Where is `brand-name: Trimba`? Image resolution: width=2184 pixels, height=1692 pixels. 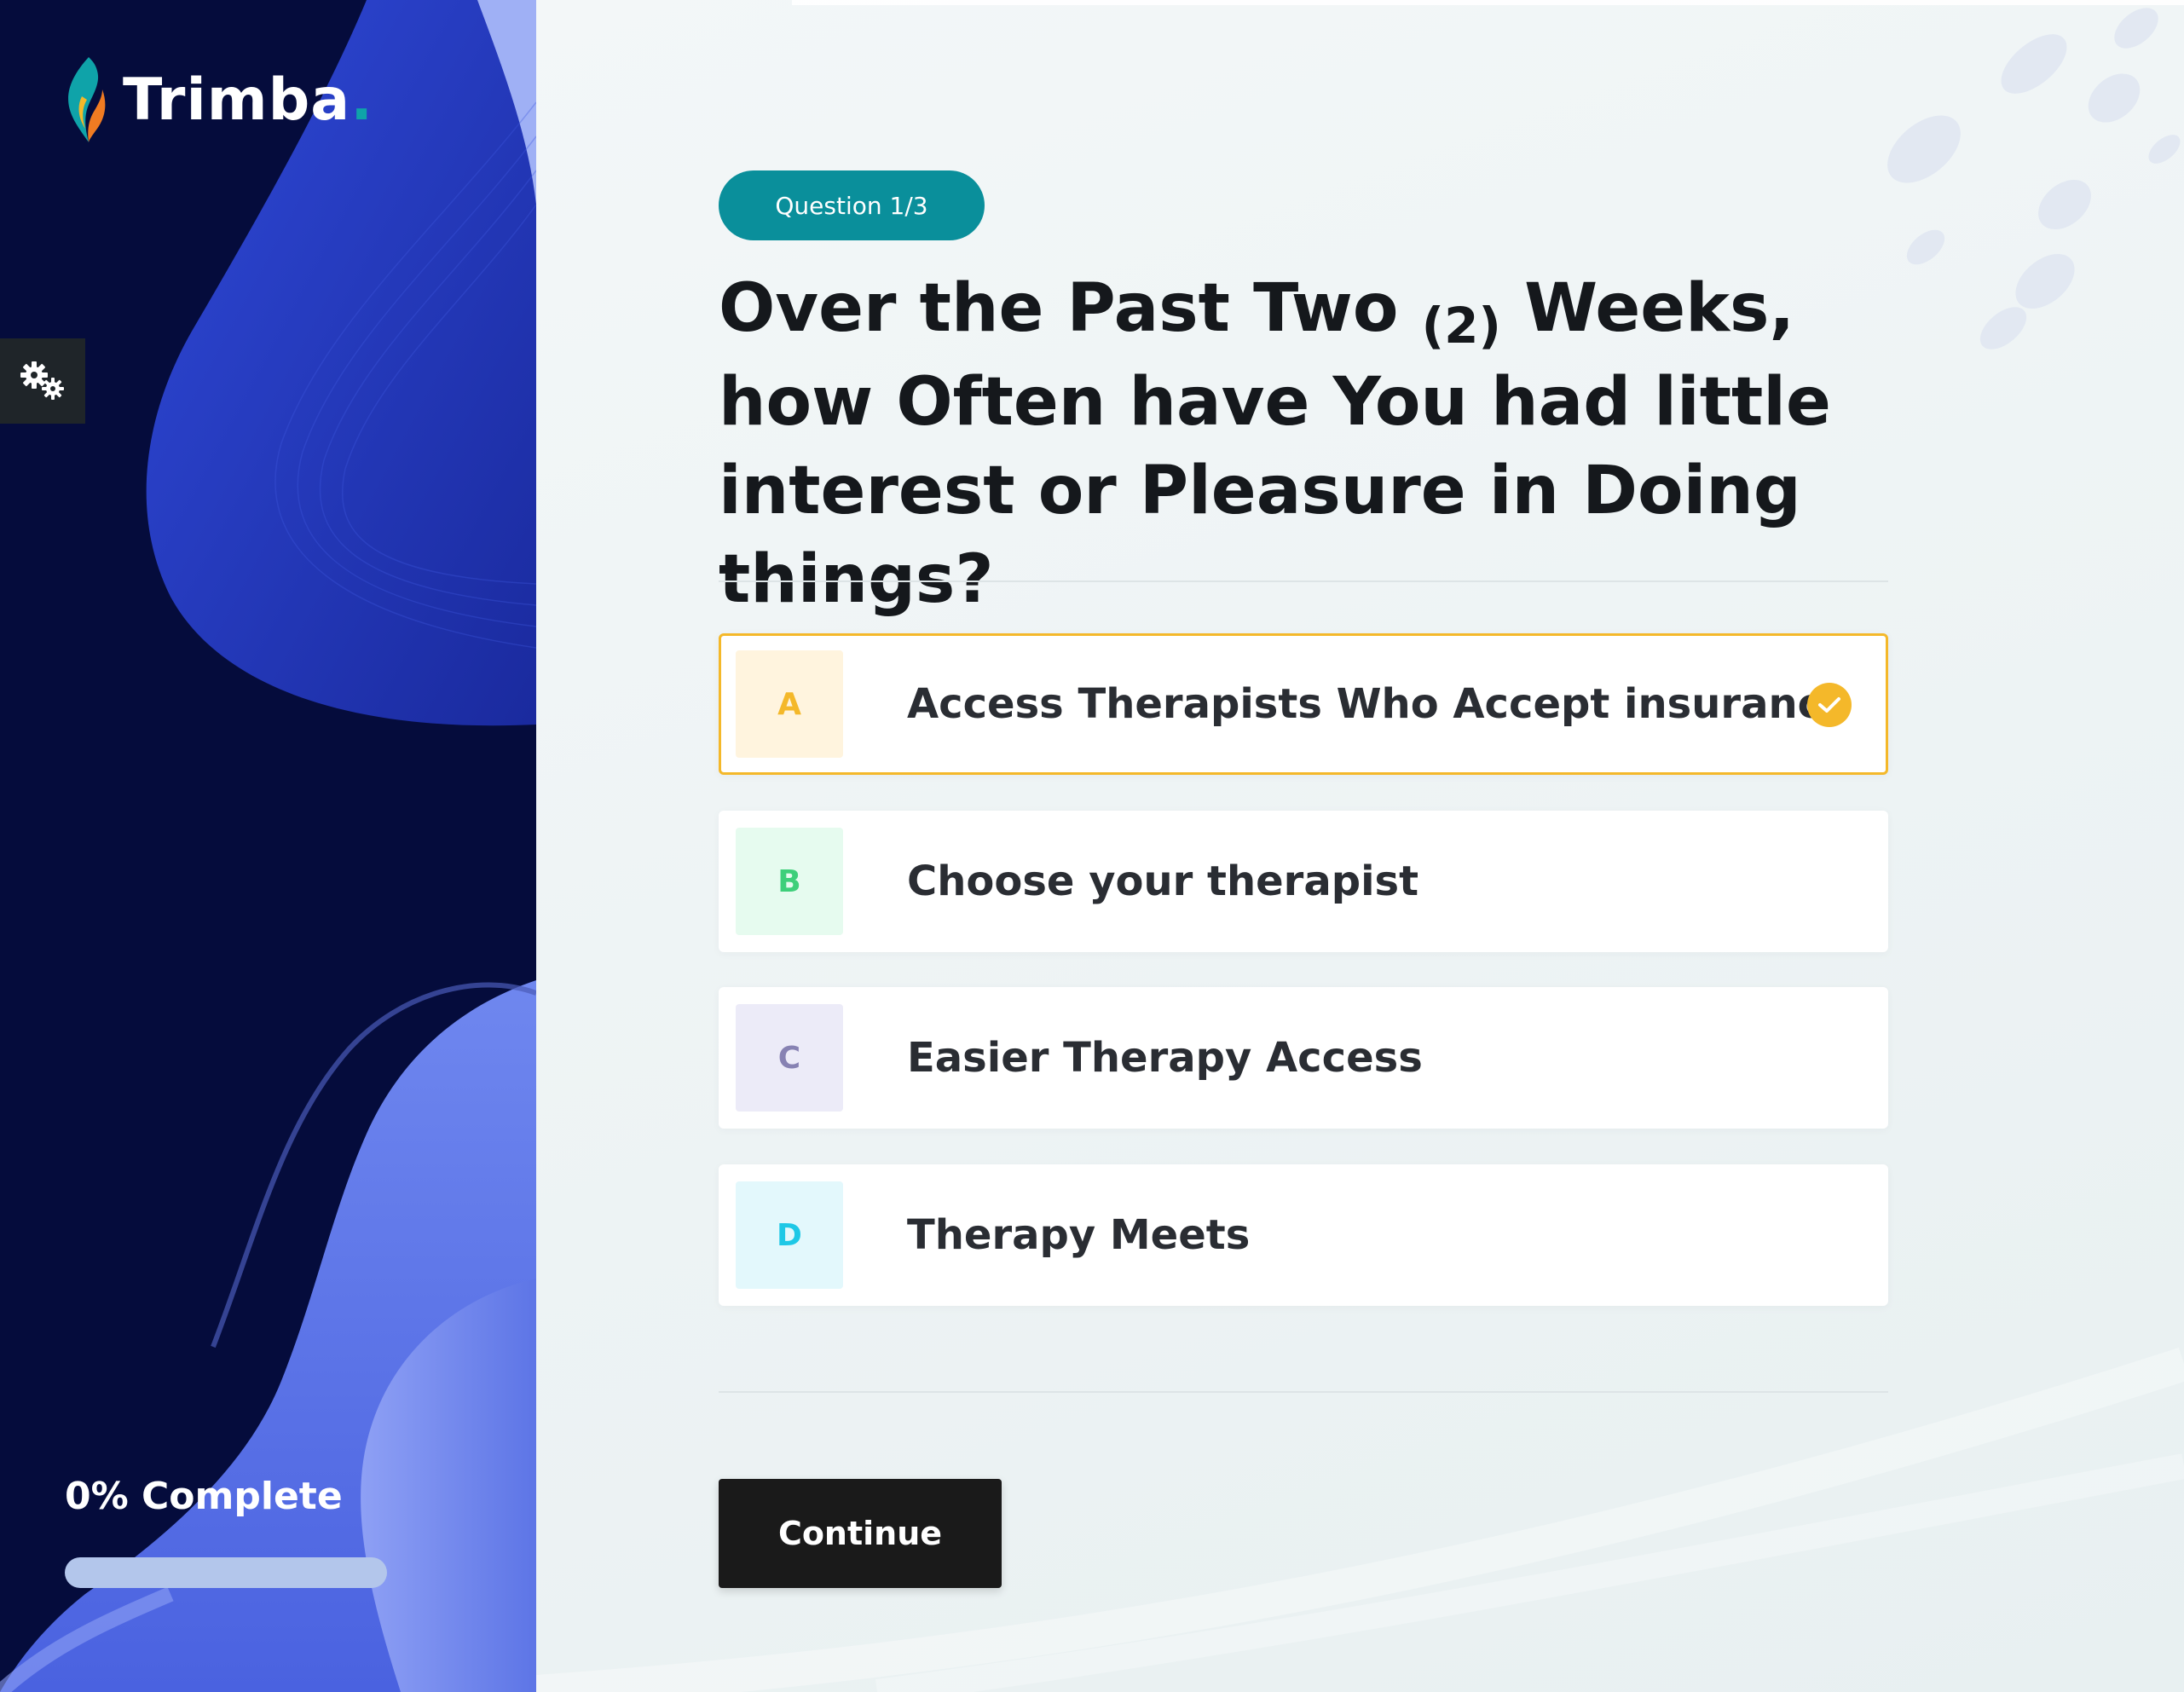 brand-name: Trimba is located at coordinates (237, 100).